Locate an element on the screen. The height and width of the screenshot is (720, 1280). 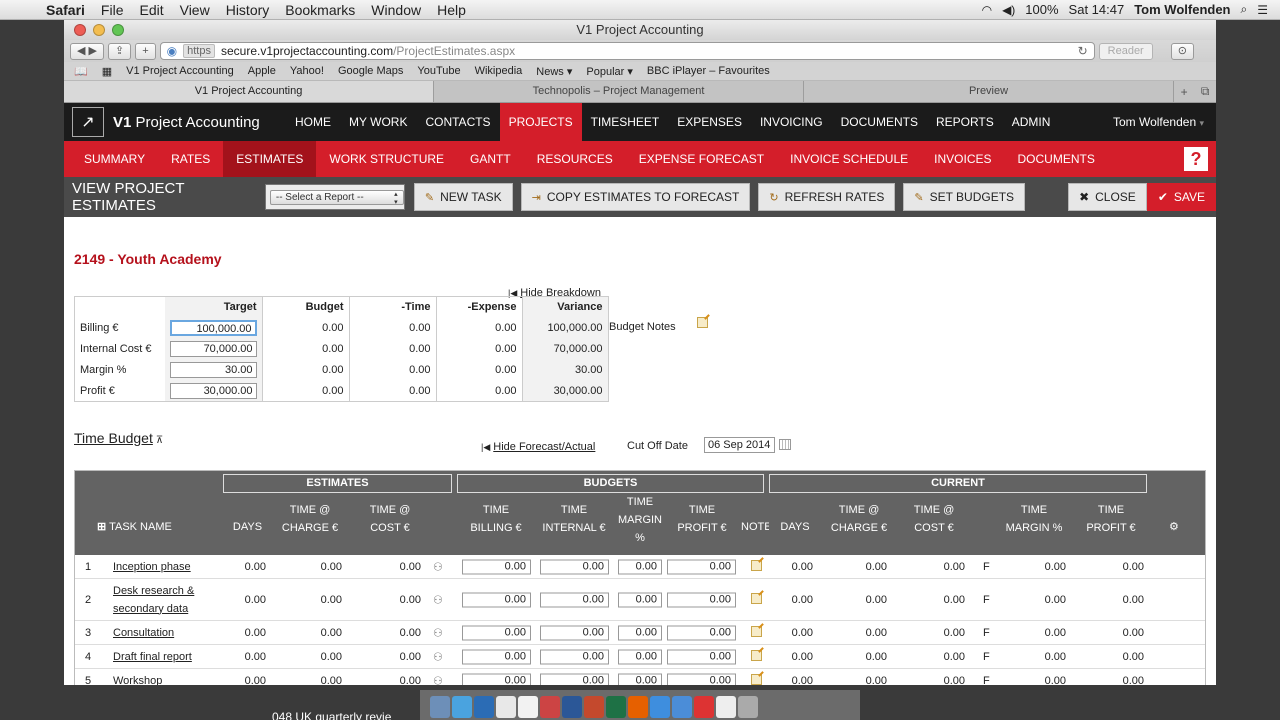
trash-icon is located at coordinates (748, 707).